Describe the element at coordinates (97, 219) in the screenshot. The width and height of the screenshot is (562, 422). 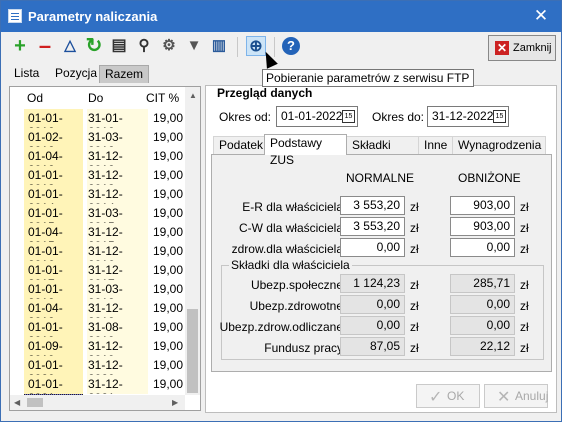
I see `table-row: 01-01-201531-03-2015 19,00` at that location.